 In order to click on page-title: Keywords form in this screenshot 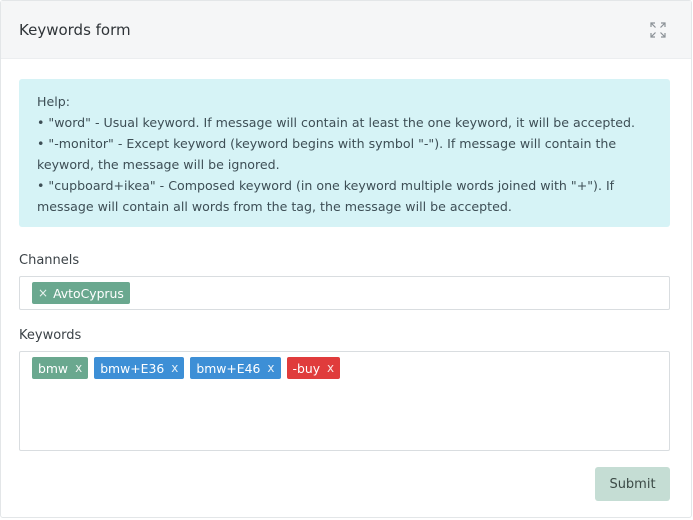, I will do `click(75, 29)`.